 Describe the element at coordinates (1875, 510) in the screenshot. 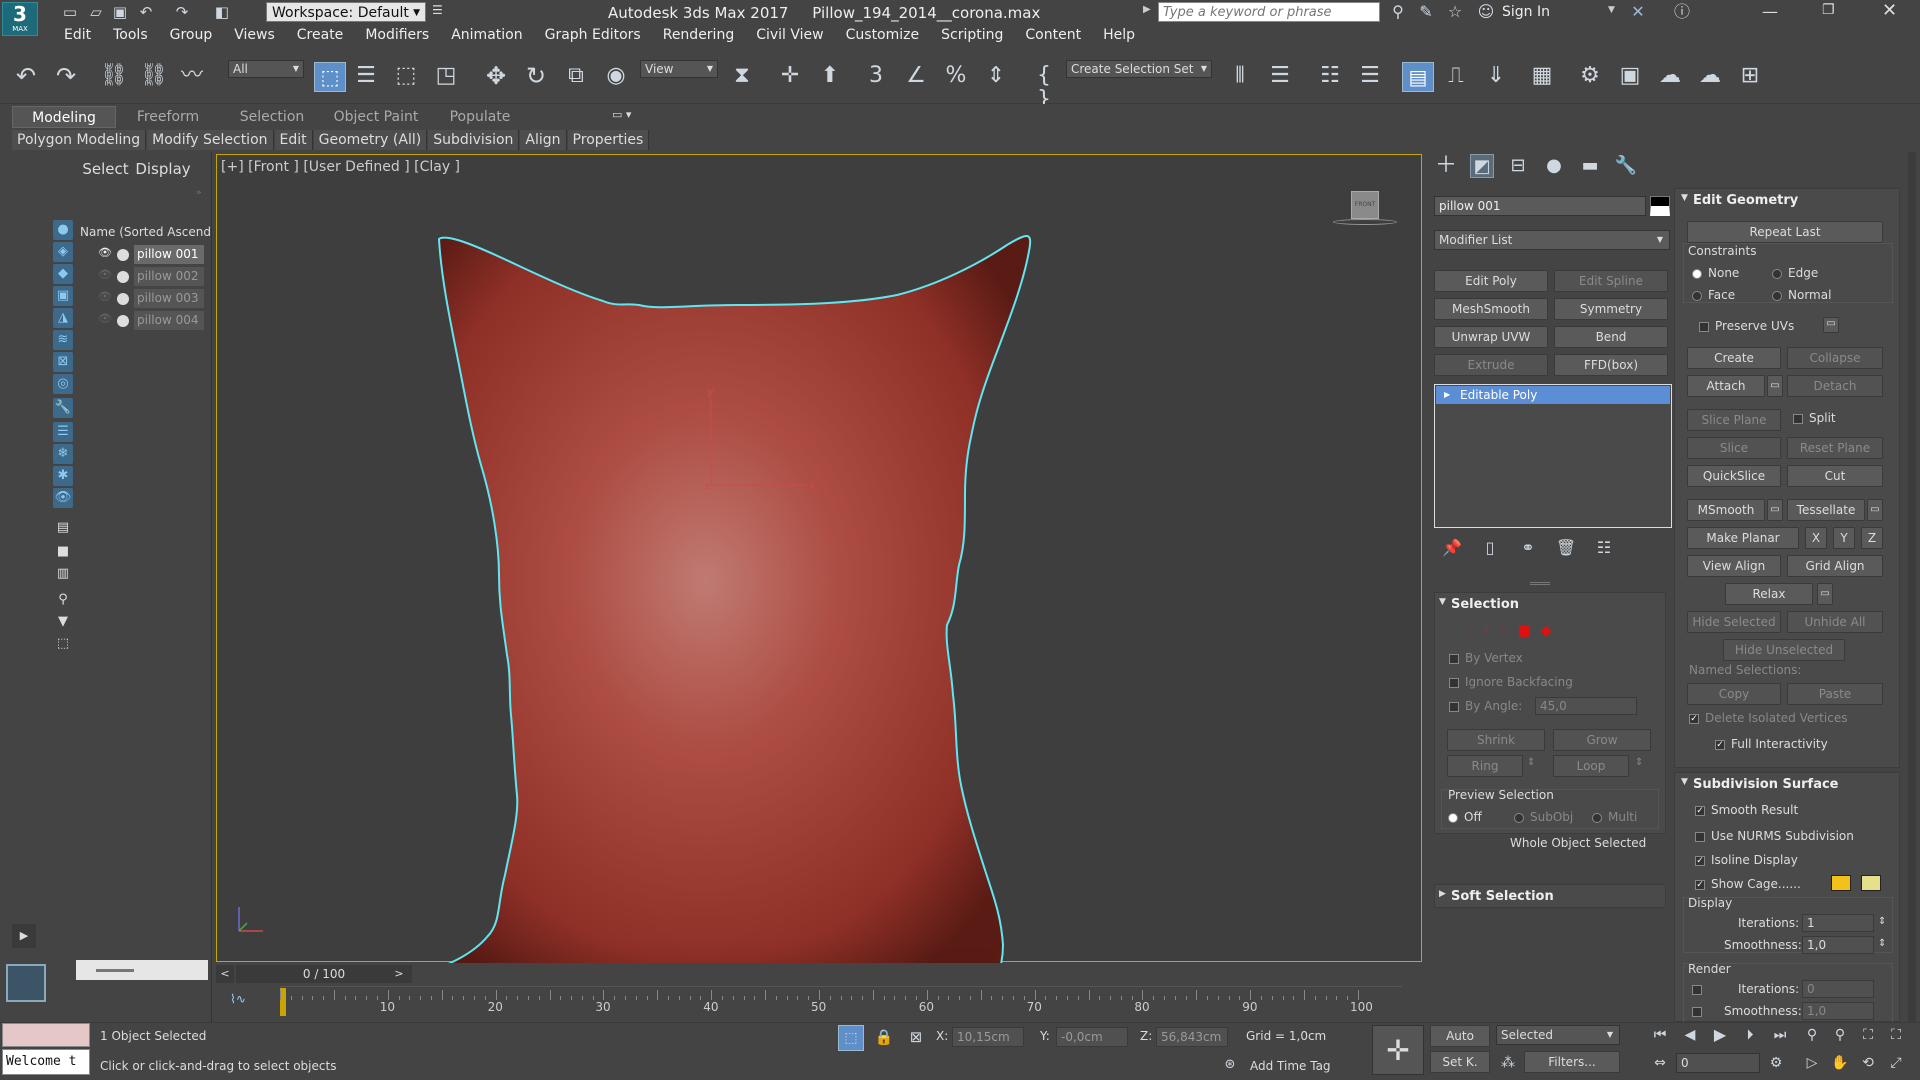

I see `tessellate-settings-button: ▭` at that location.